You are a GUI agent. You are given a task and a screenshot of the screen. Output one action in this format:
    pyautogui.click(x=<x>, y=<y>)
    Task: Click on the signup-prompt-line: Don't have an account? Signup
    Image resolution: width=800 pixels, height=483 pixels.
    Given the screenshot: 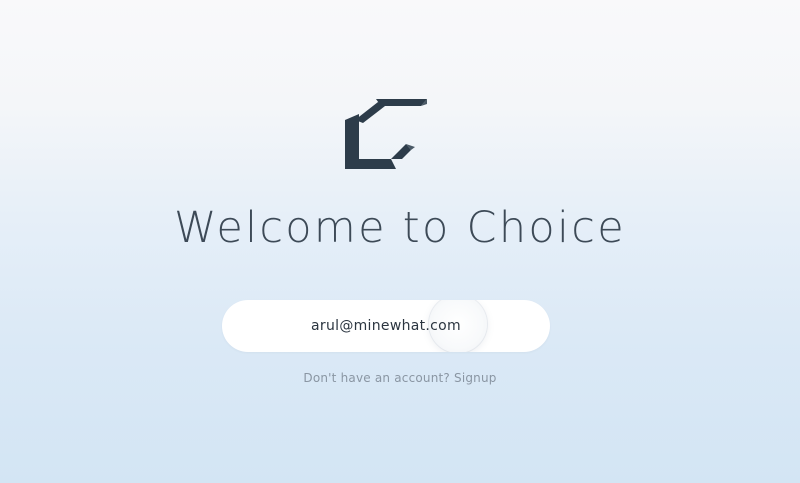 What is the action you would take?
    pyautogui.click(x=400, y=378)
    